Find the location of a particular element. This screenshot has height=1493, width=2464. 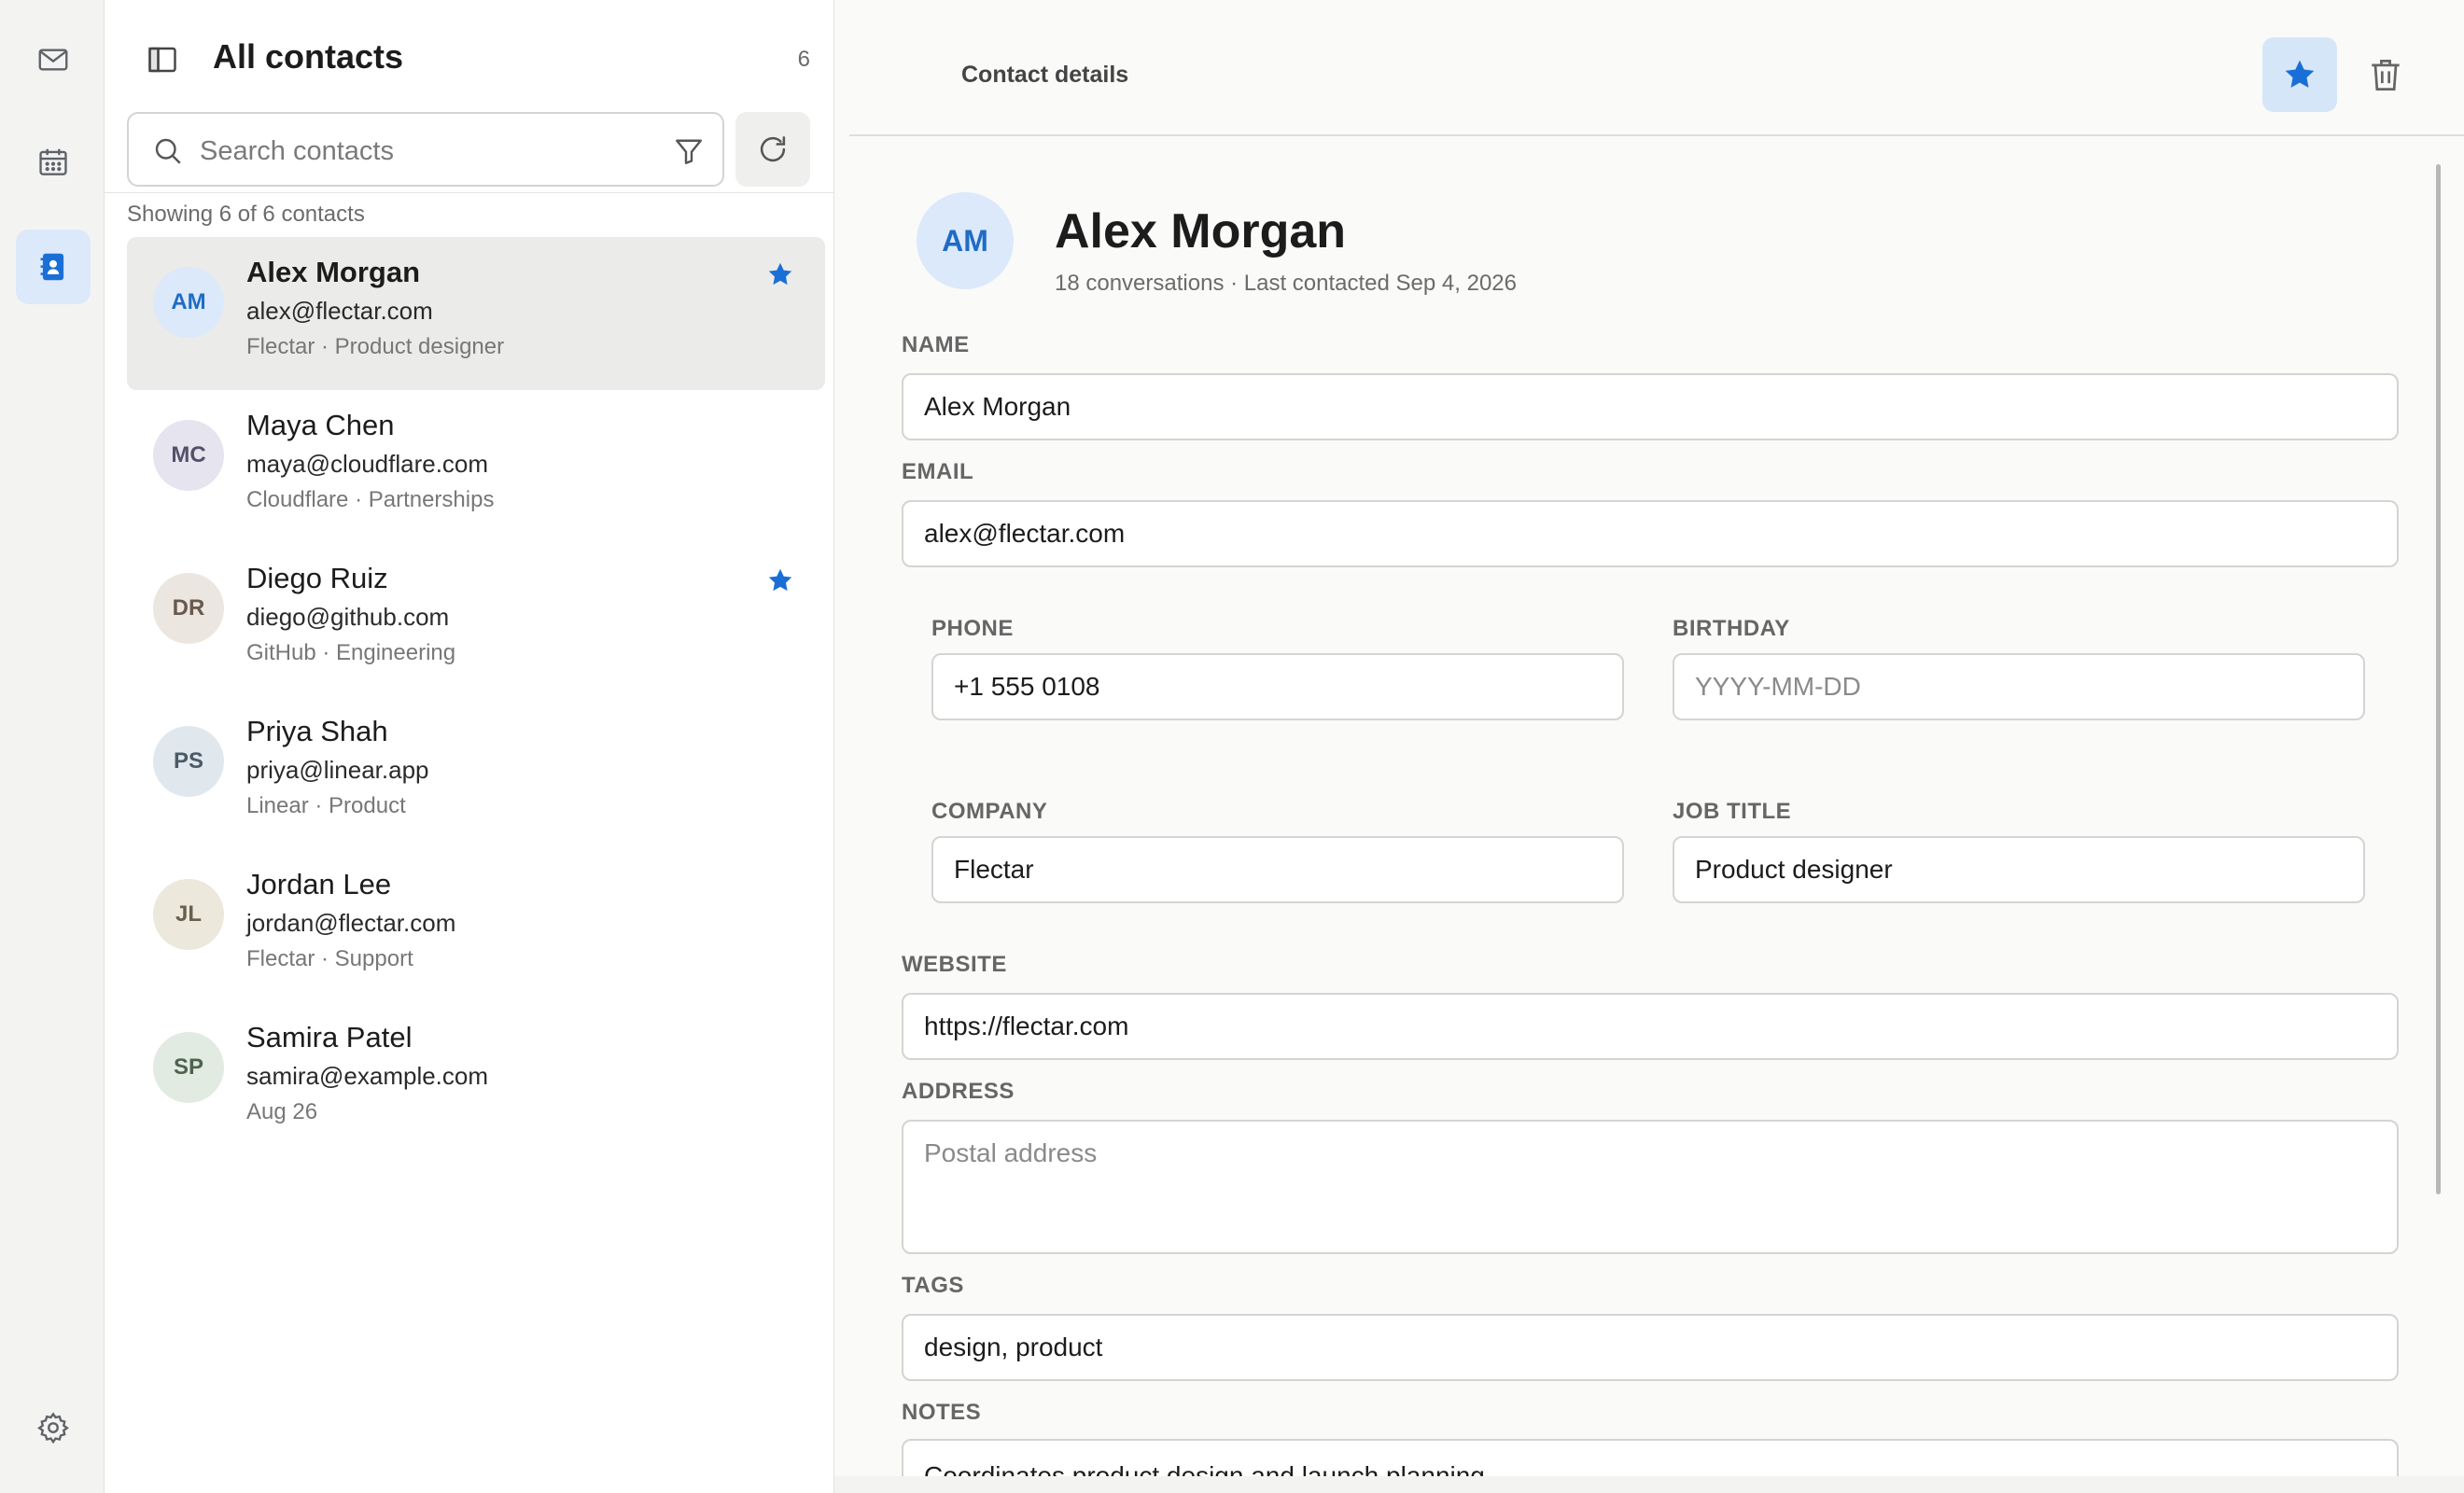

calendar-nav-button is located at coordinates (53, 162).